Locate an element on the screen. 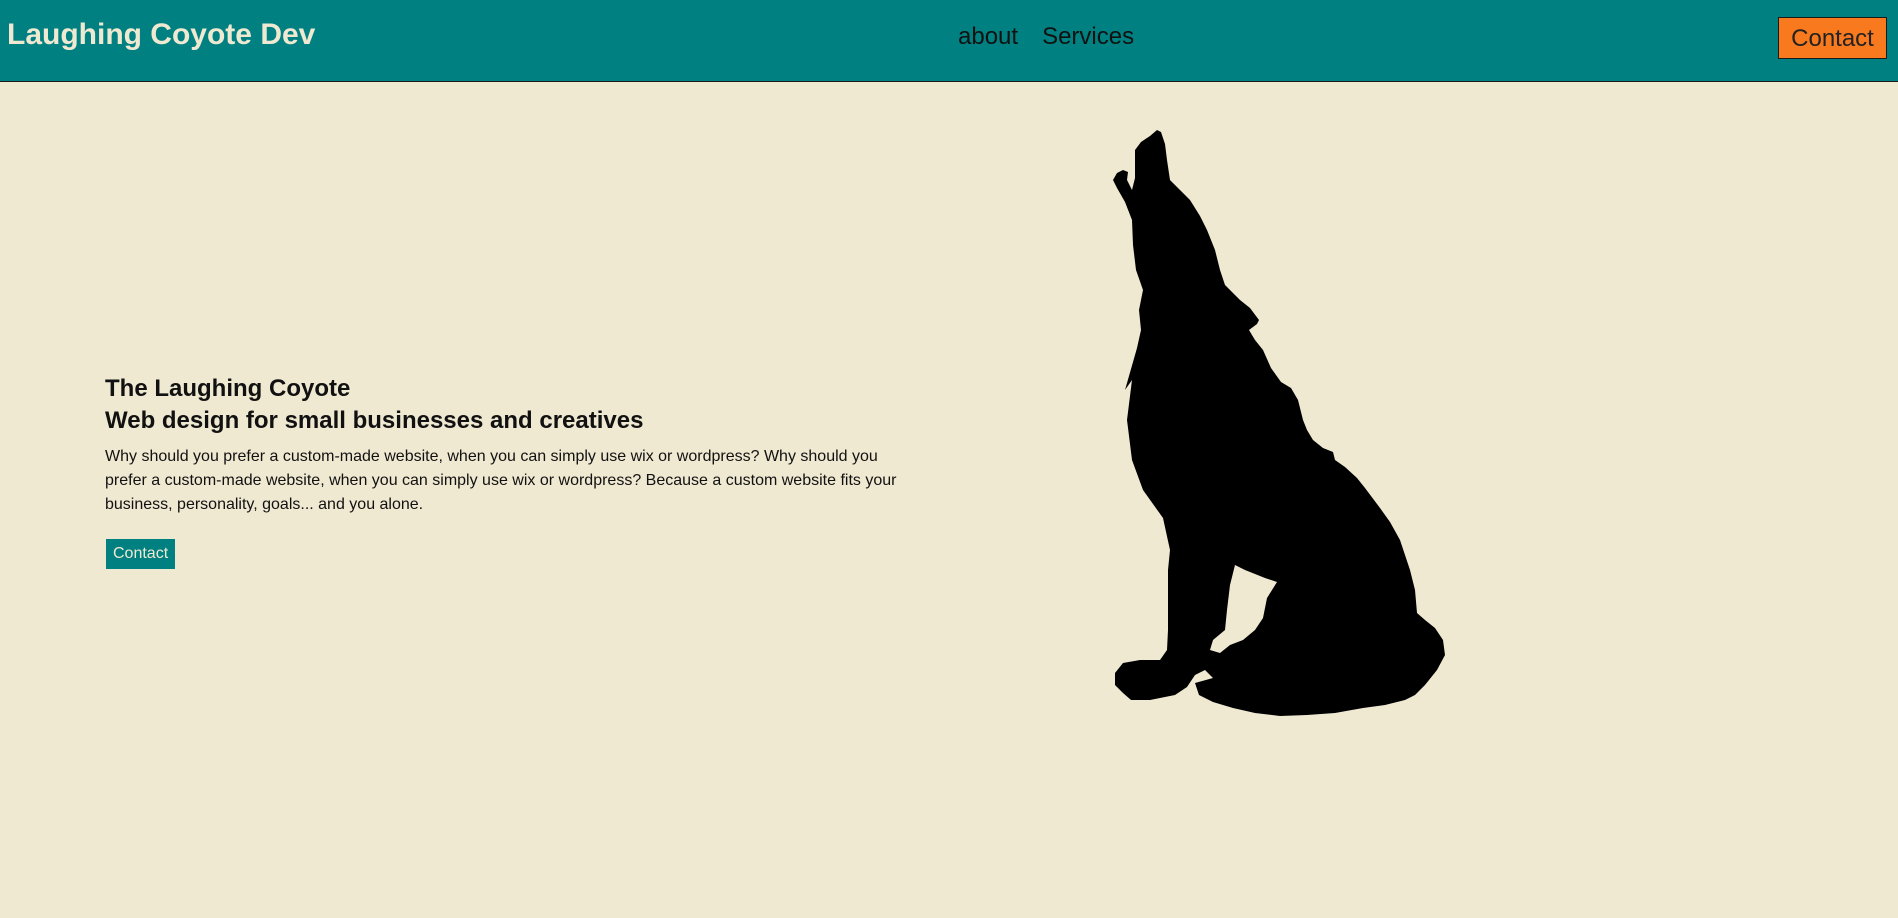 The height and width of the screenshot is (918, 1898). hero-contact-button: Contact is located at coordinates (141, 554).